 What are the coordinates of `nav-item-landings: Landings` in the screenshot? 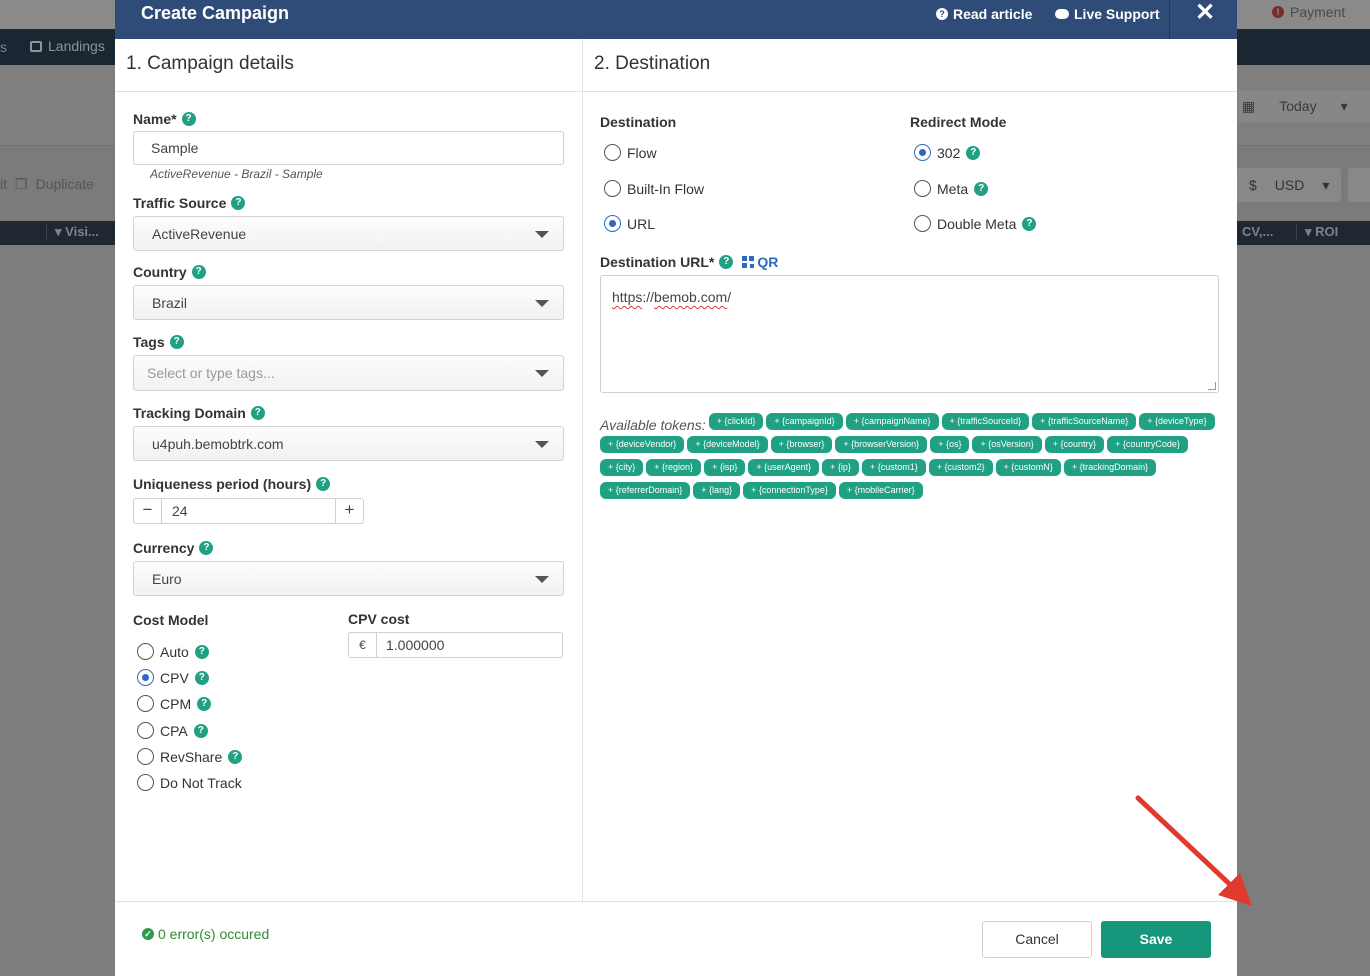 It's located at (67, 46).